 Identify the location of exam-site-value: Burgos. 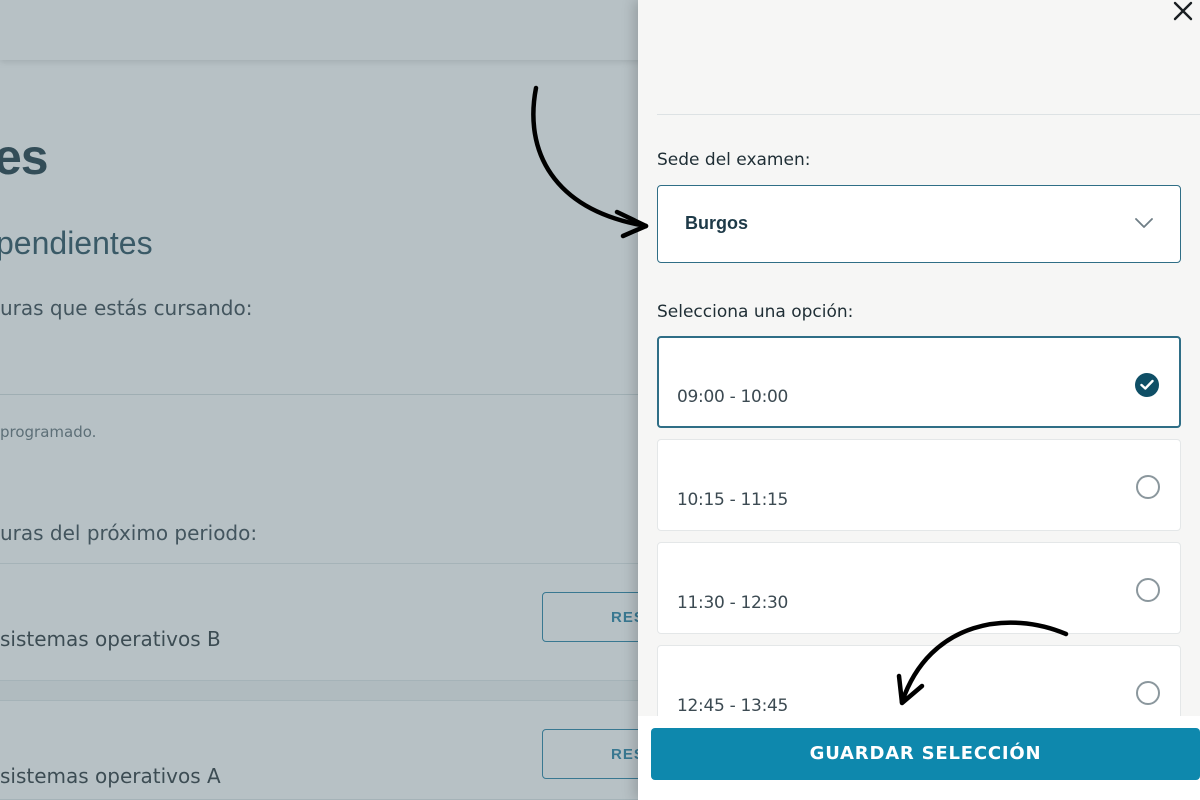
(716, 223).